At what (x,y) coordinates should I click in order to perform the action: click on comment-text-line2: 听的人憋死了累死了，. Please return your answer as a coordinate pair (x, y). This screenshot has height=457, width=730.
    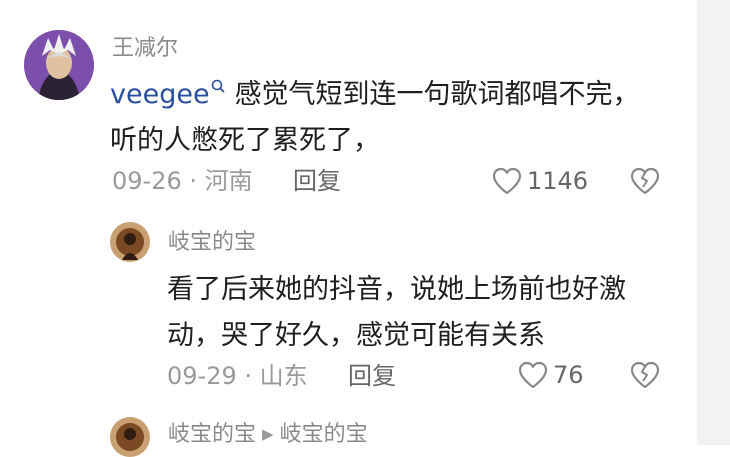
    Looking at the image, I should click on (245, 140).